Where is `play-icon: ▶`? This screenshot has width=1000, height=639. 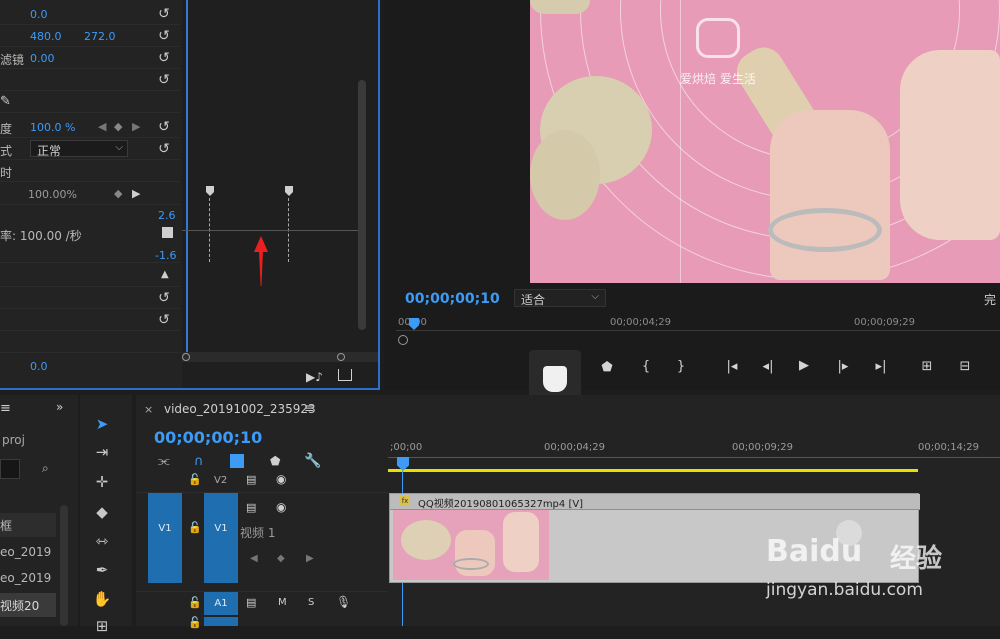
play-icon: ▶ is located at coordinates (804, 365).